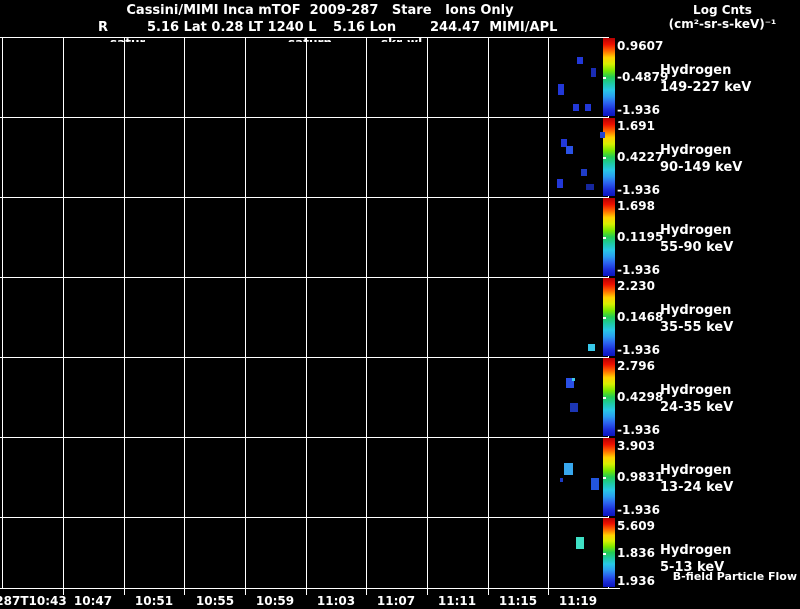  I want to click on colorbar-max-label: 1.691, so click(636, 126).